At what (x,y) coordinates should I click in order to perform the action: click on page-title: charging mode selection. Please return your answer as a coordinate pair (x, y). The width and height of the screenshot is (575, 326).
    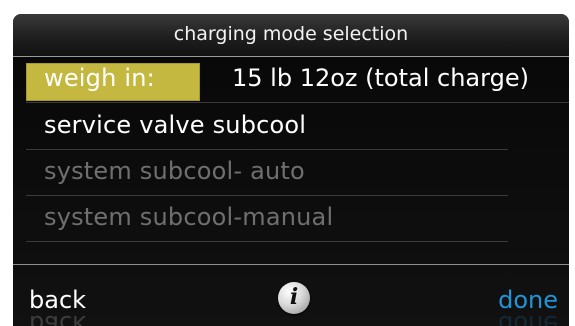
    Looking at the image, I should click on (291, 34).